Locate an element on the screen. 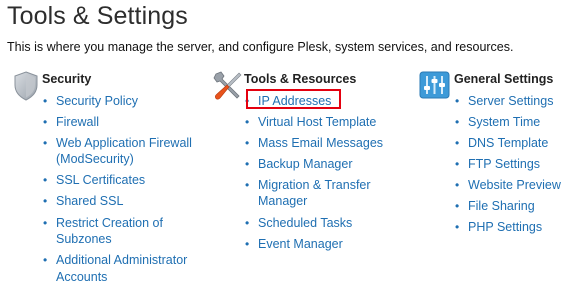 This screenshot has width=570, height=290. sliders-icon is located at coordinates (435, 86).